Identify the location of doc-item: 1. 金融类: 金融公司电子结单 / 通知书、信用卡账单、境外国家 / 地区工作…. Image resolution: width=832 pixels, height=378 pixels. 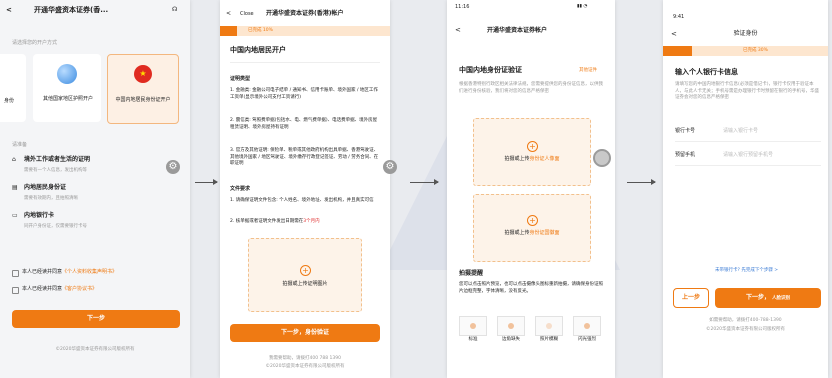
(304, 94).